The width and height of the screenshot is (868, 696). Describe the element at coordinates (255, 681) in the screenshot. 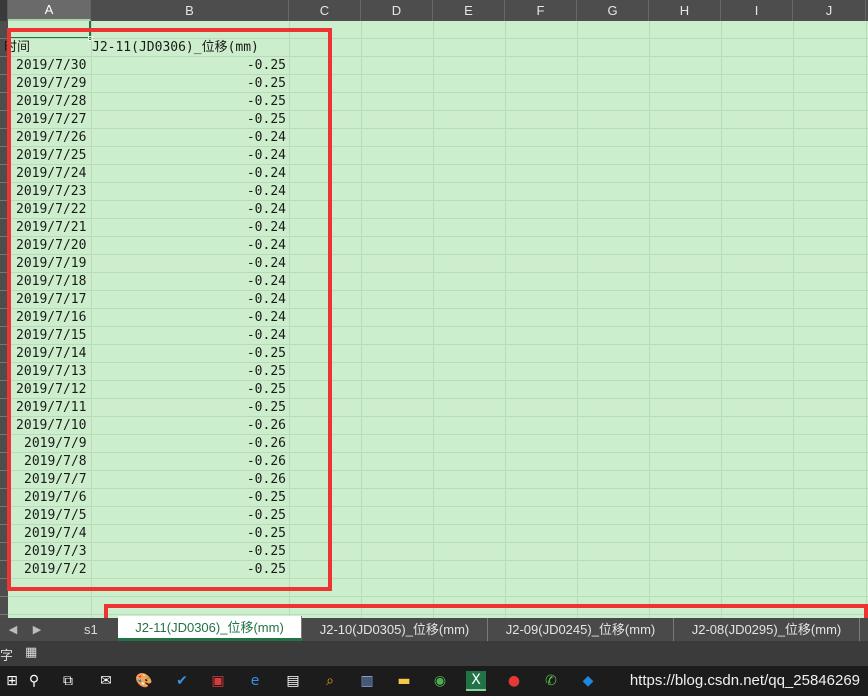

I see `edge-browser-icon: e` at that location.